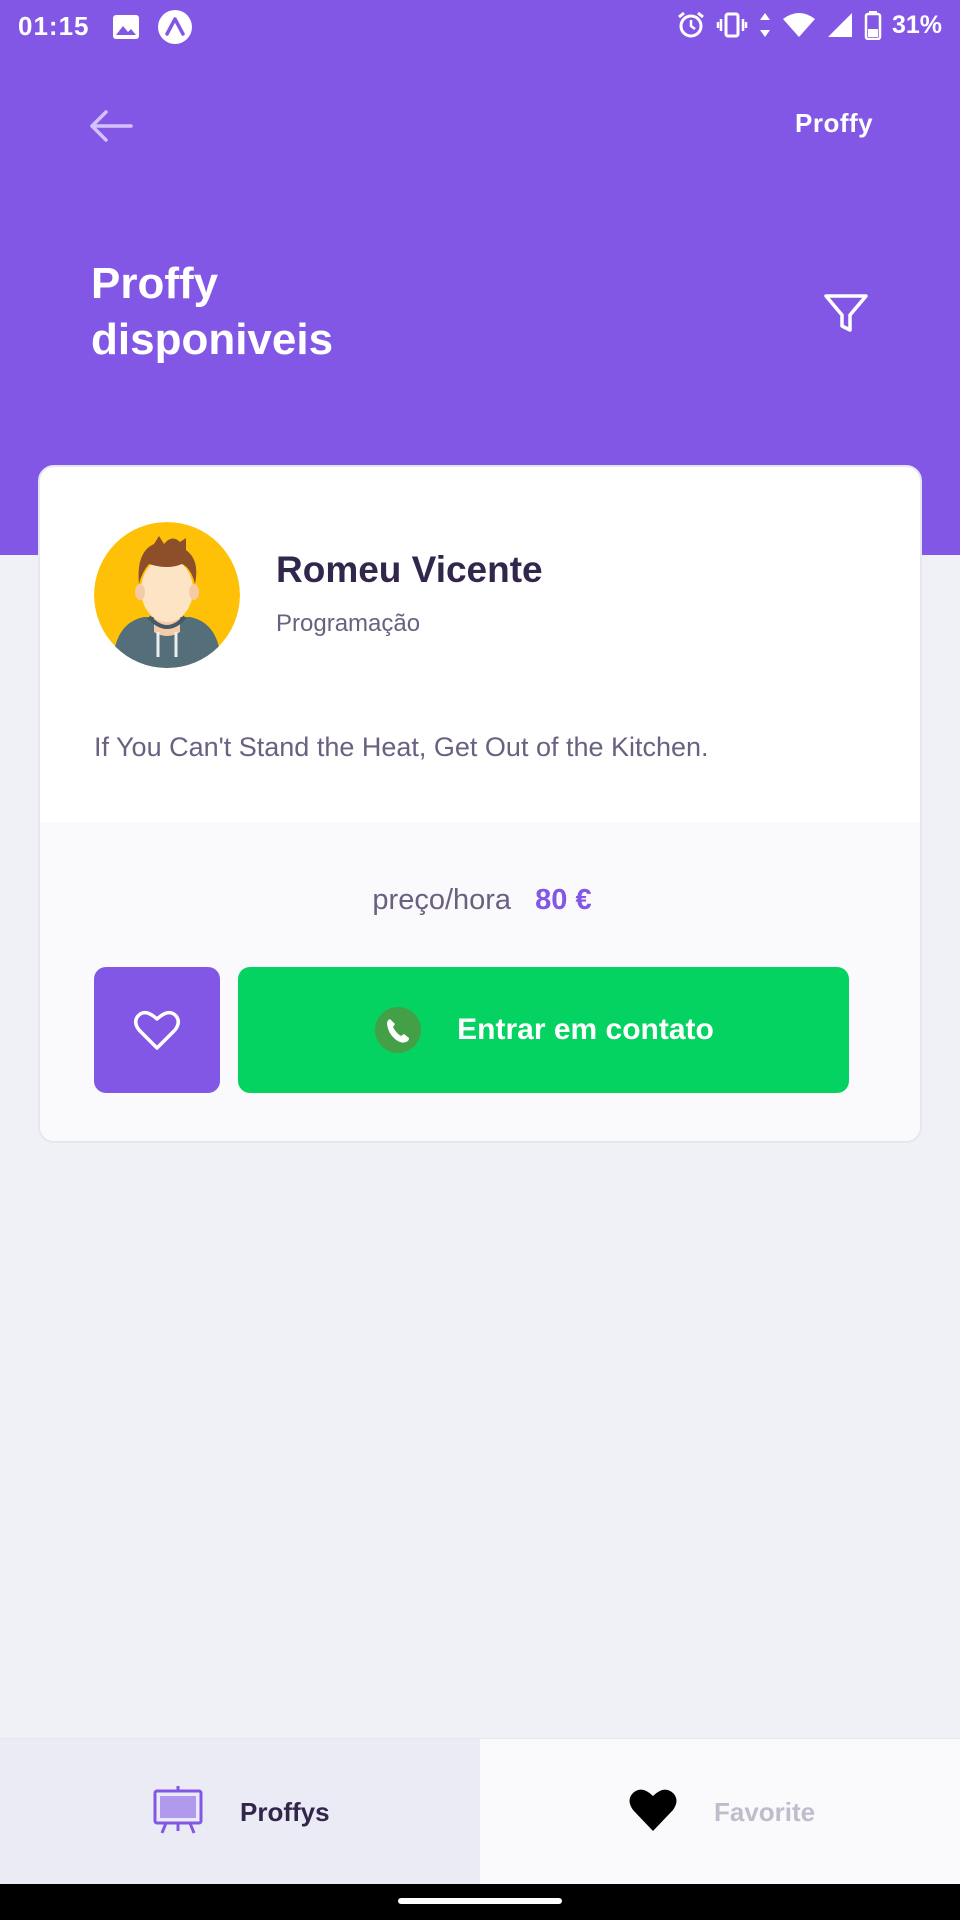 Image resolution: width=960 pixels, height=1920 pixels. I want to click on tab-proffys: Proffys, so click(240, 1812).